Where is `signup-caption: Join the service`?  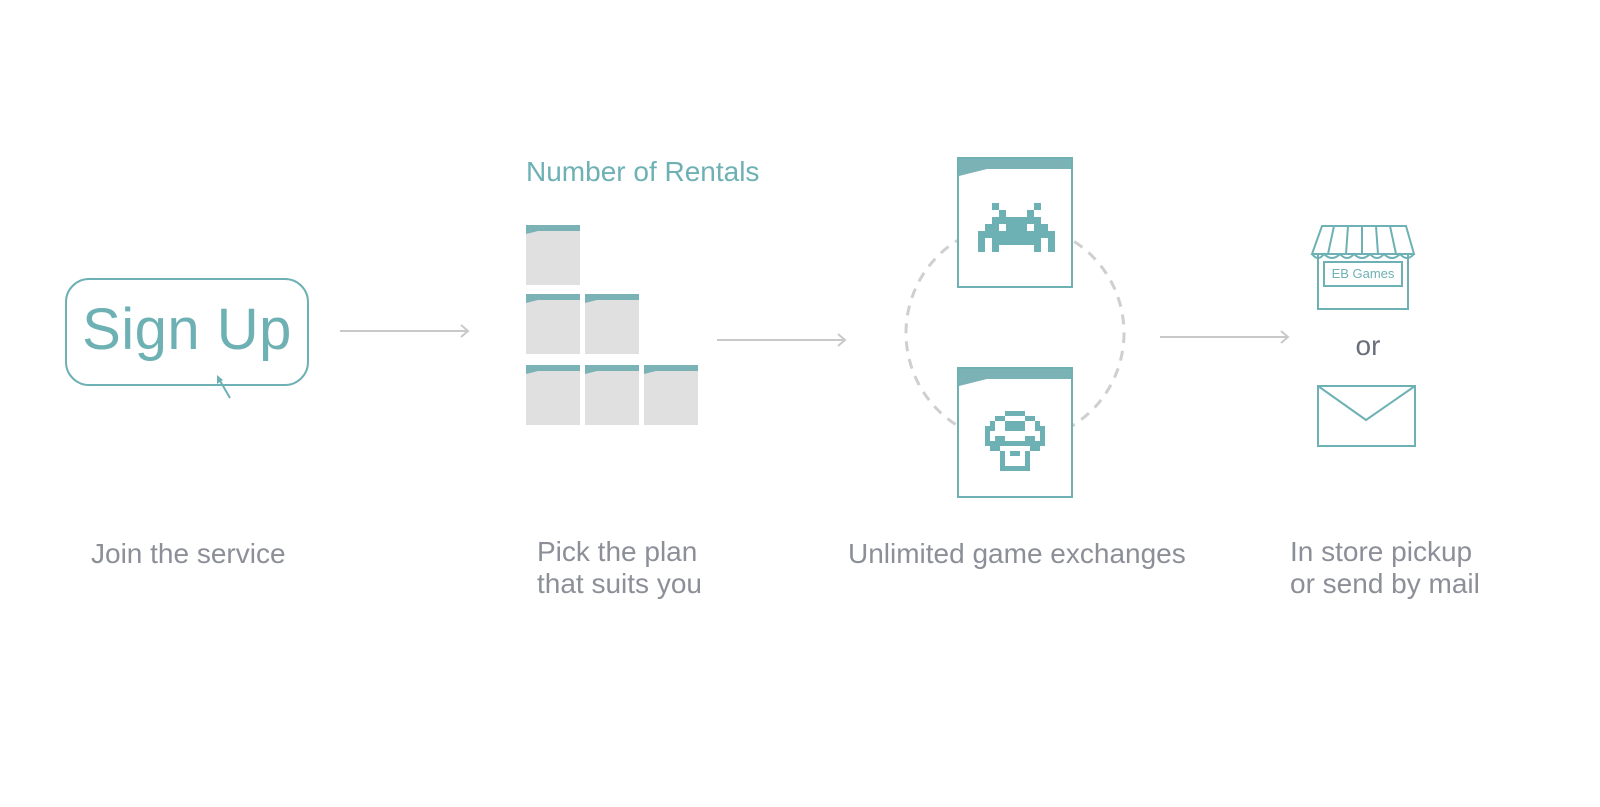 signup-caption: Join the service is located at coordinates (188, 553).